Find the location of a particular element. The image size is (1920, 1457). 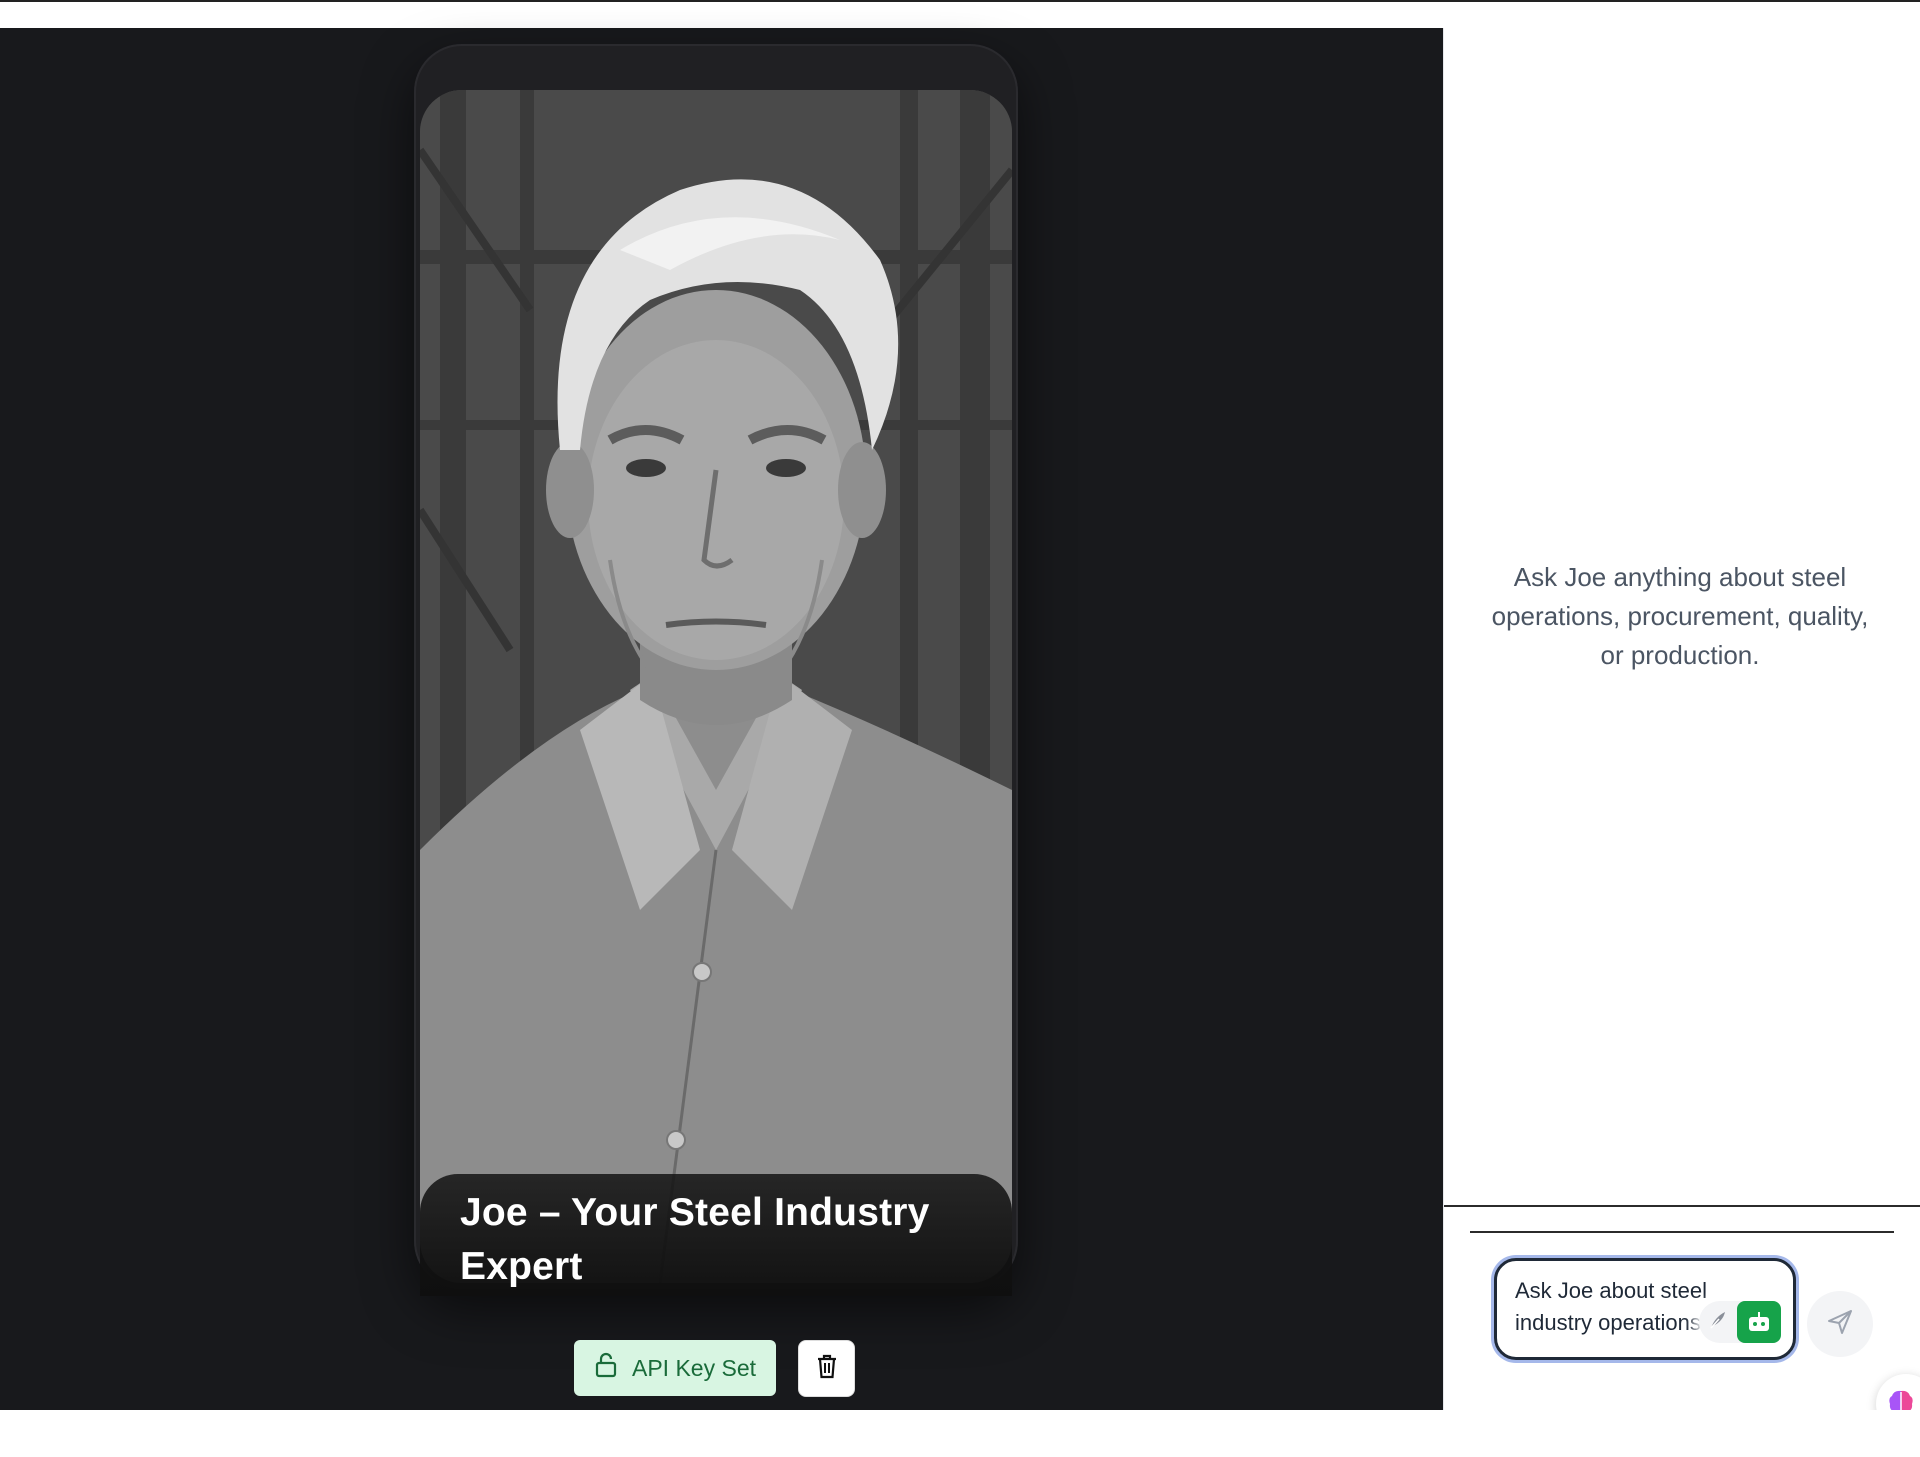

delete-api-key-button is located at coordinates (827, 1368).